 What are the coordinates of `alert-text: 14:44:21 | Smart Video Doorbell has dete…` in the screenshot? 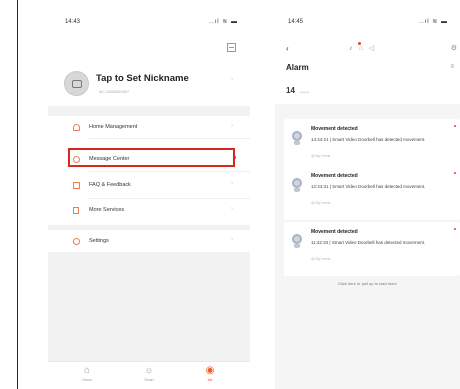 It's located at (368, 139).